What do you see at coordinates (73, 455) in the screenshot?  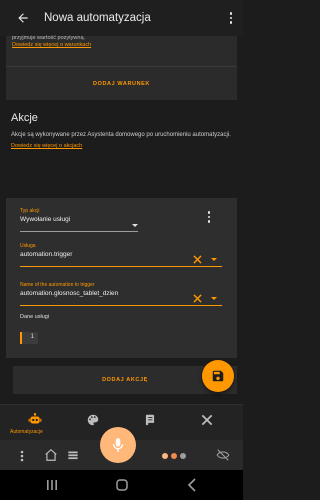 I see `stack-icon` at bounding box center [73, 455].